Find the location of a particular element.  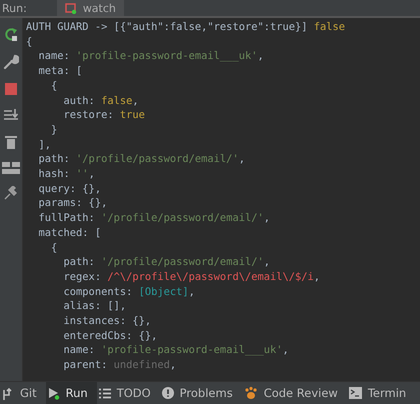

terminal-tool-tab: Termin is located at coordinates (381, 393).